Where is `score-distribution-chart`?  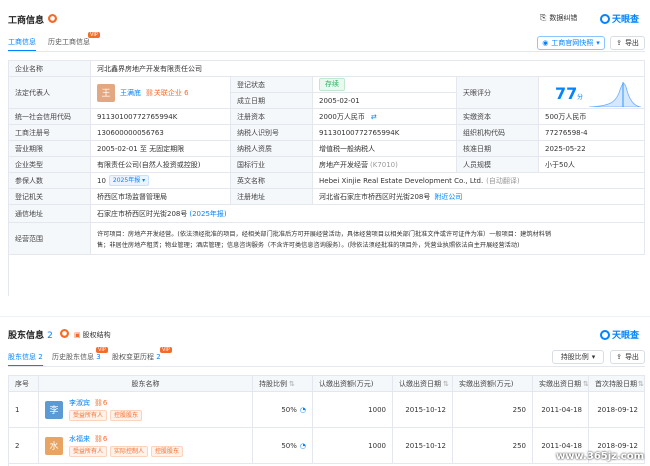
score-distribution-chart is located at coordinates (615, 94).